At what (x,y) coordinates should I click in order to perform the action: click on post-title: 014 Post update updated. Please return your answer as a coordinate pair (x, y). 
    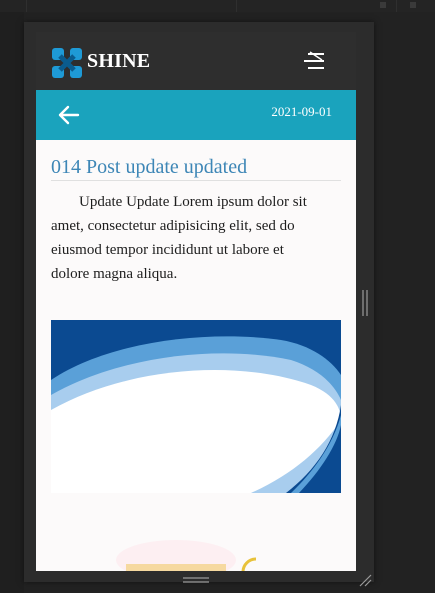
    Looking at the image, I should click on (149, 167).